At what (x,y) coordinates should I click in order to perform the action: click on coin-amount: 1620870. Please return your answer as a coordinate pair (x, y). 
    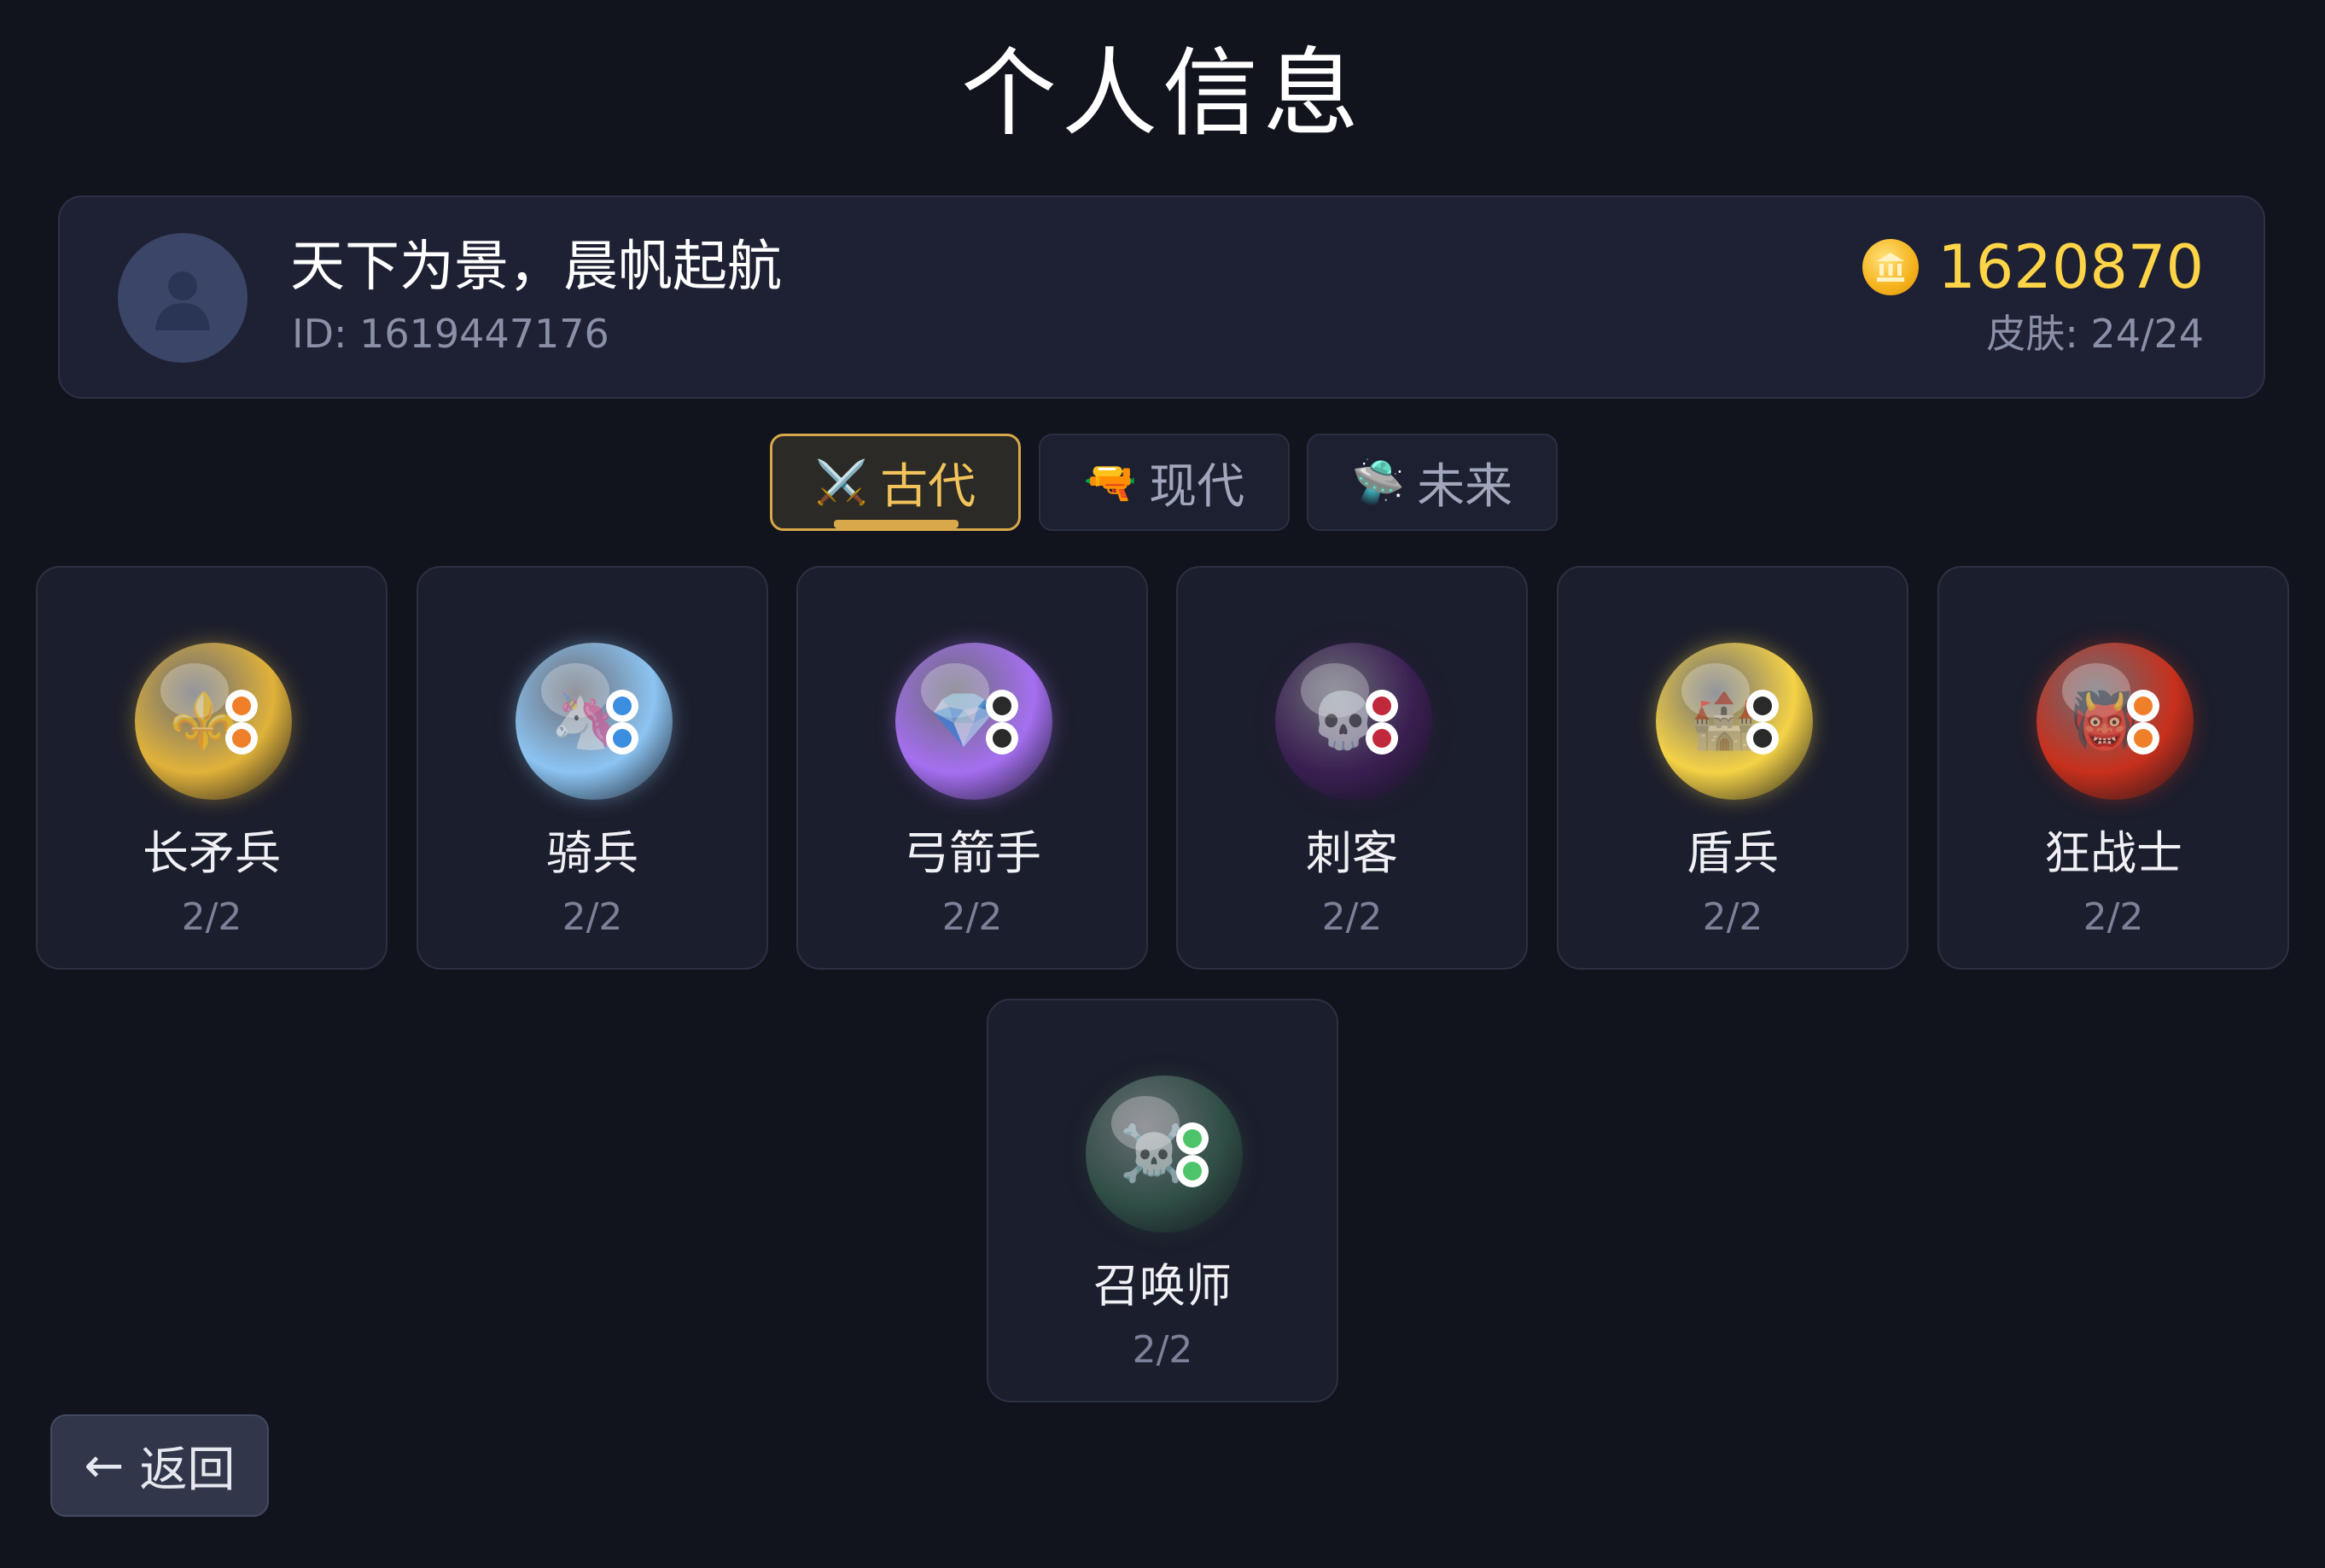
    Looking at the image, I should click on (2071, 267).